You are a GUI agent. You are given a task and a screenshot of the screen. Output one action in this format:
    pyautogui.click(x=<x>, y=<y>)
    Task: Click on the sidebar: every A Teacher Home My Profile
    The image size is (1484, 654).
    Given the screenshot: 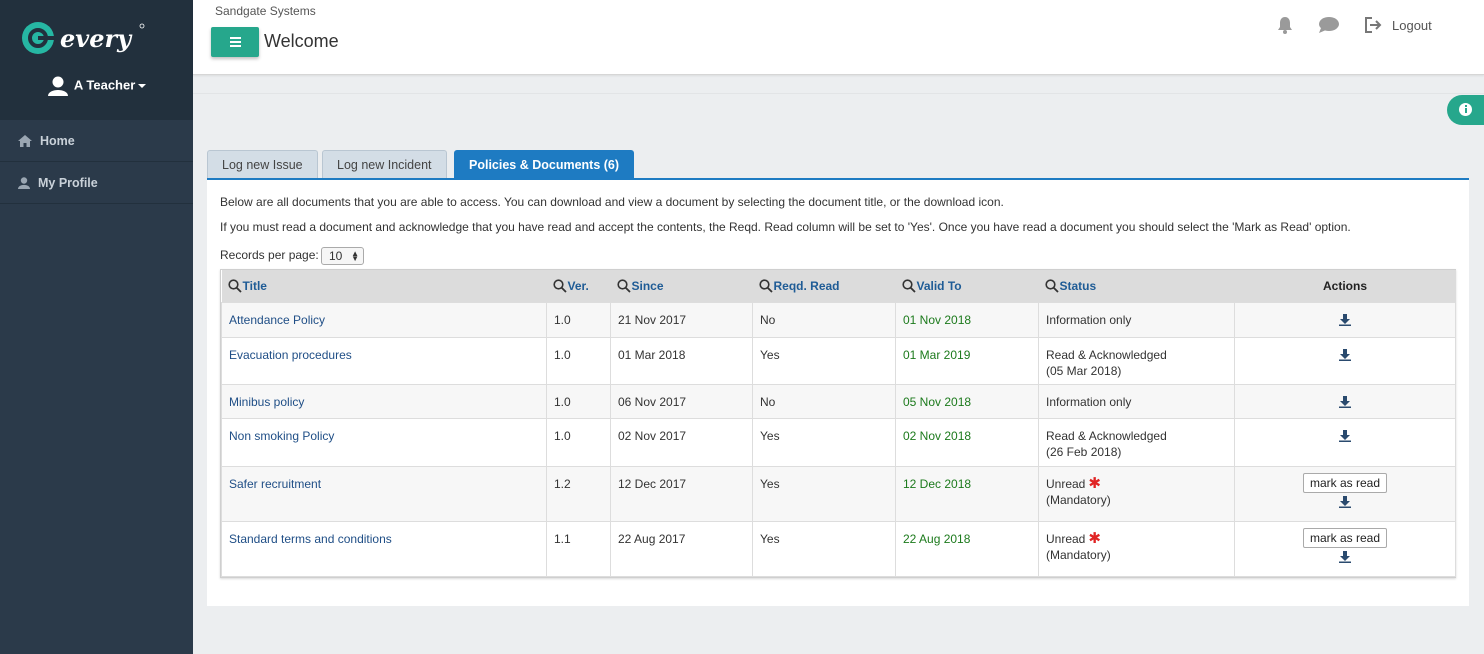 What is the action you would take?
    pyautogui.click(x=96, y=327)
    